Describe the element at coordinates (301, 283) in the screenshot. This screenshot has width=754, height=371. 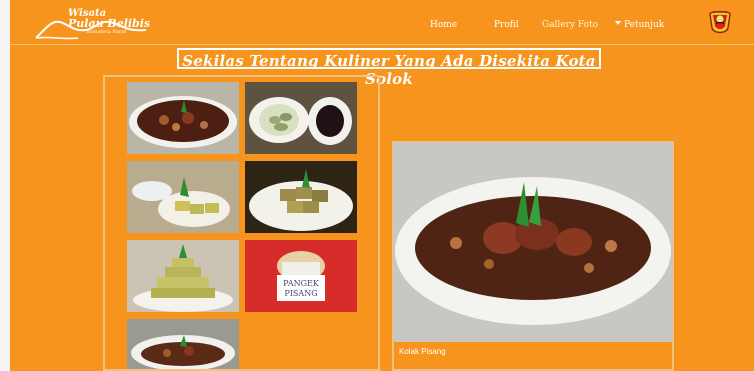
I see `thumb-label-line1: PANGEK` at that location.